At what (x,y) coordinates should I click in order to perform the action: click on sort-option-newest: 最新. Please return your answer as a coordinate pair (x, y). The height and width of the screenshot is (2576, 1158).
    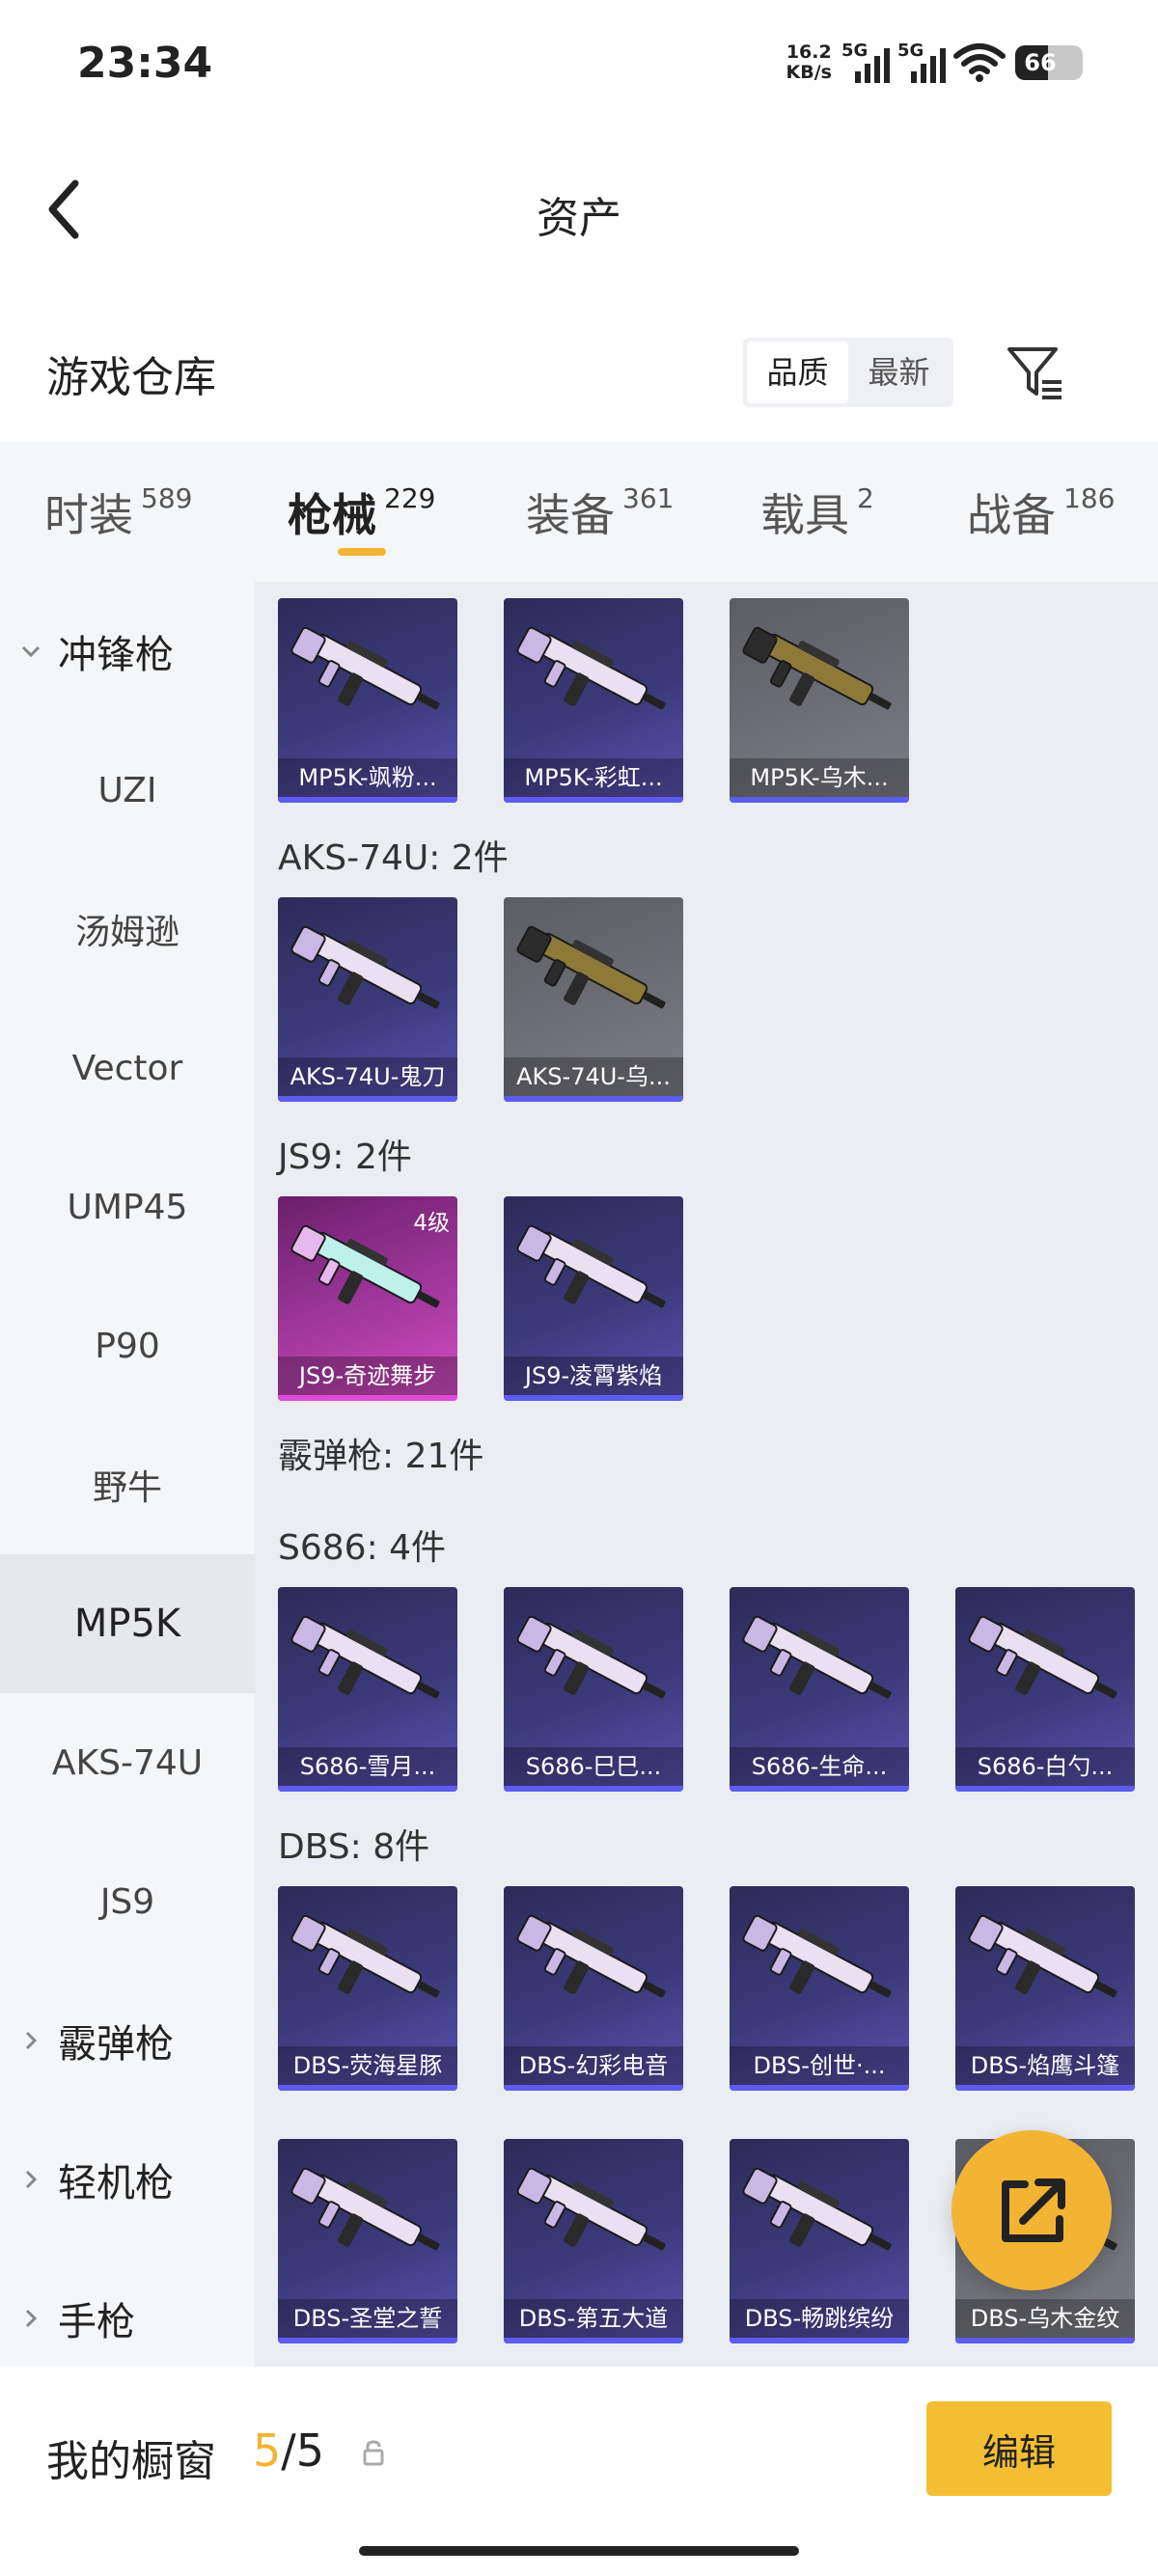
    Looking at the image, I should click on (899, 373).